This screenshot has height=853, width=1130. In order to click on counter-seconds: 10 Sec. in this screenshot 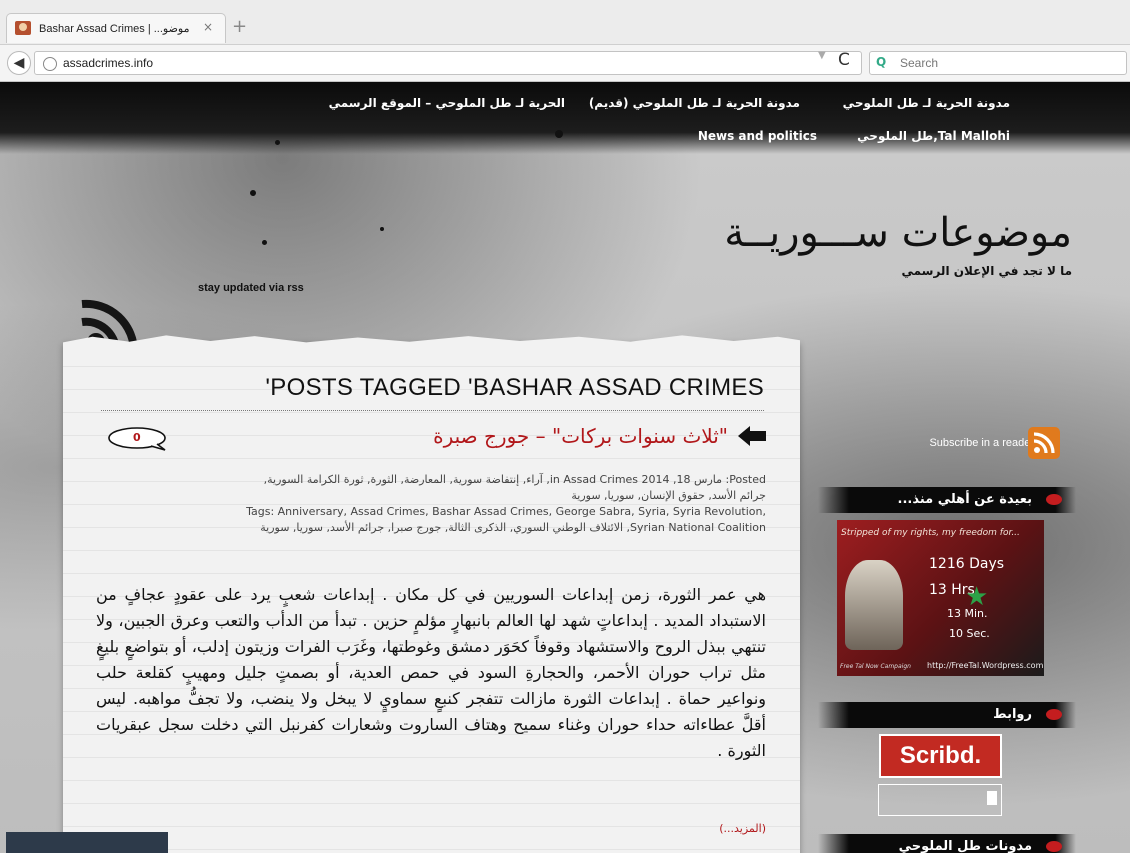, I will do `click(969, 633)`.